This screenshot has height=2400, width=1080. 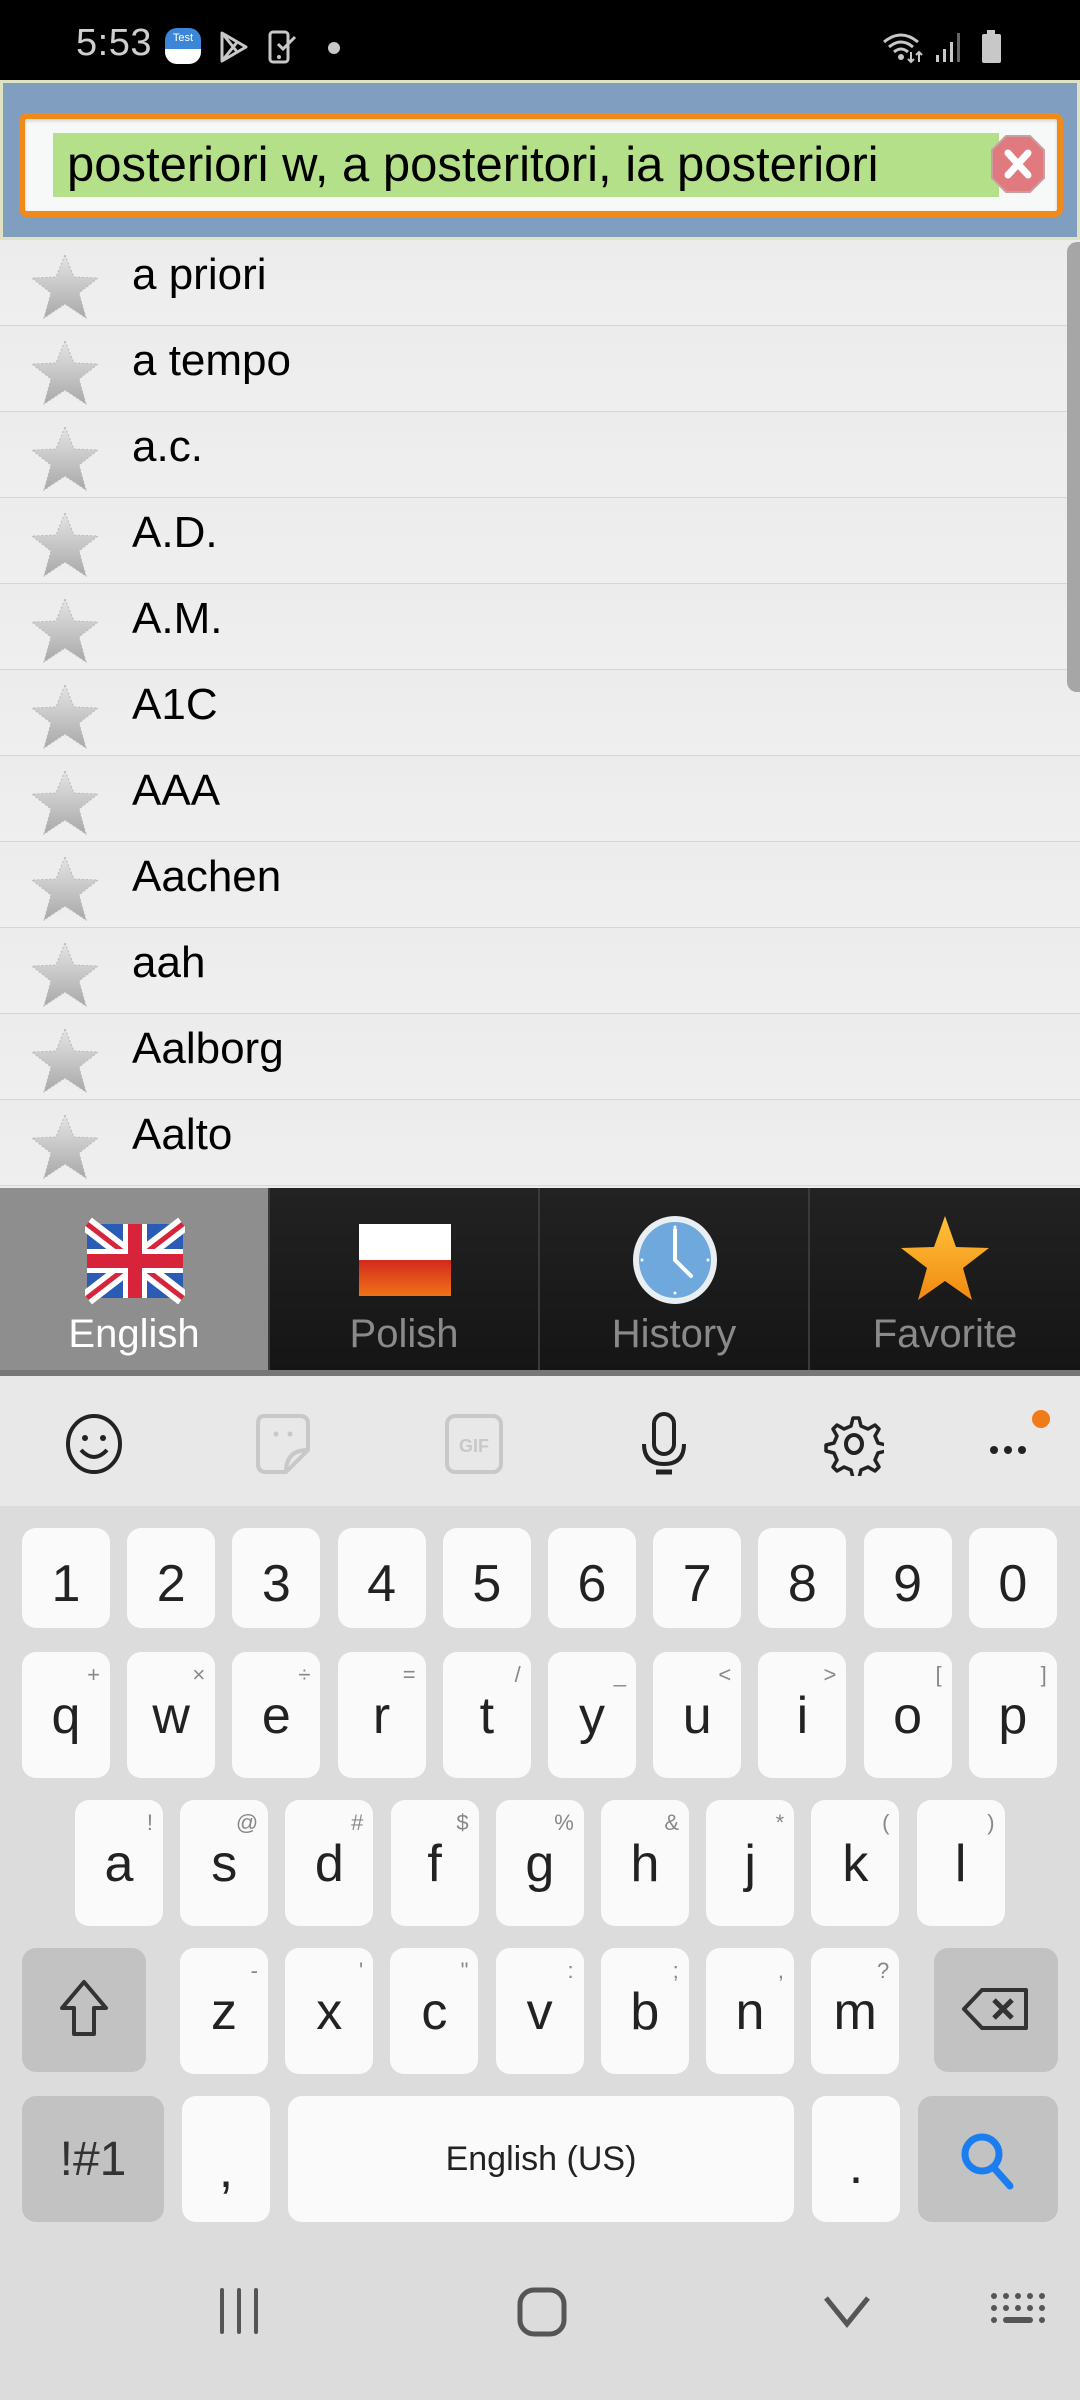 I want to click on list-item: a tempo, so click(x=540, y=369).